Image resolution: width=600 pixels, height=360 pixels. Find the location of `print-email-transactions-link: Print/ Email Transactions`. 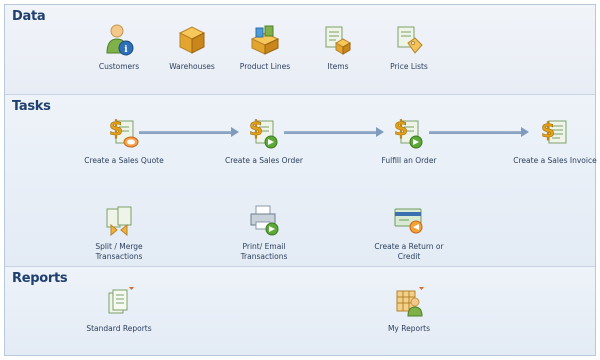

print-email-transactions-link: Print/ Email Transactions is located at coordinates (264, 232).